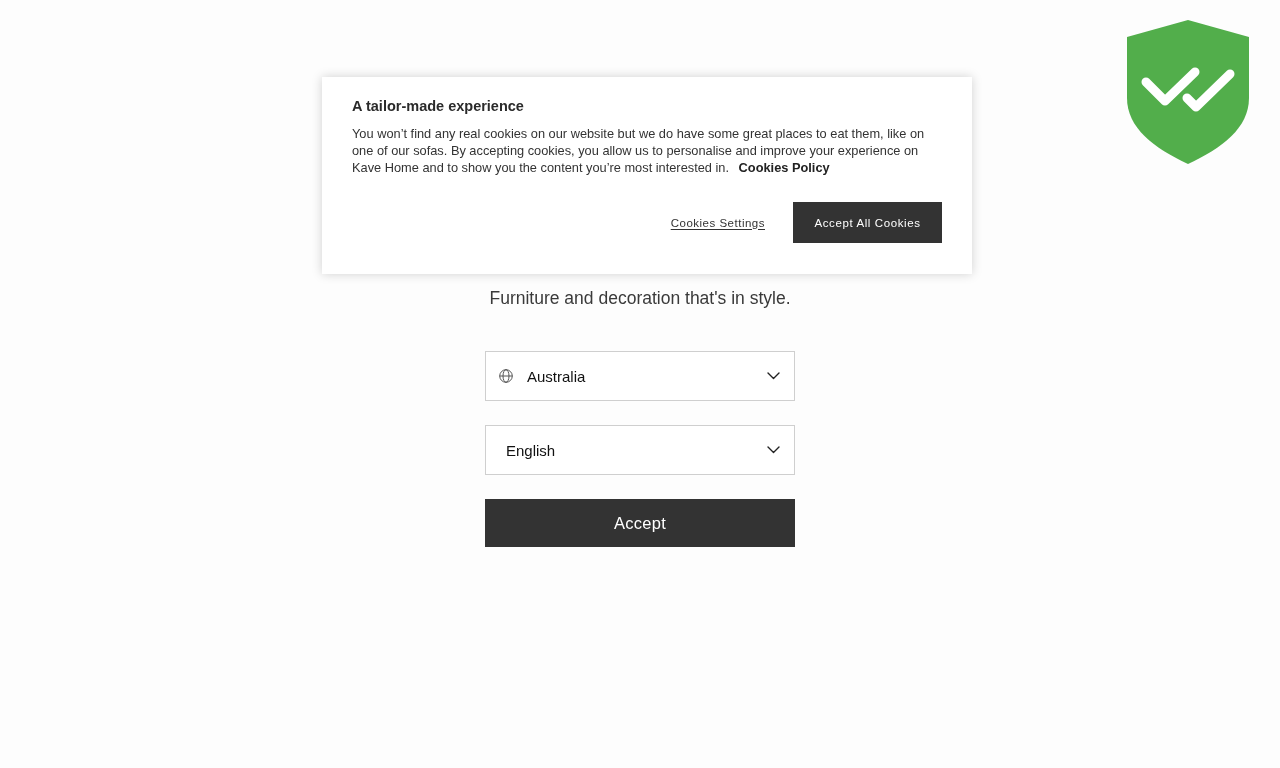 This screenshot has height=768, width=1280. What do you see at coordinates (639, 150) in the screenshot?
I see `banner-text: You won’t find any real cookies on our website but we do have some great places to eat them, like on one of our sofas. By accepting cookies, you allow us to personalise and improve your experience on Kave Home and to show you the content you’re most interested in. Cookies Policy` at bounding box center [639, 150].